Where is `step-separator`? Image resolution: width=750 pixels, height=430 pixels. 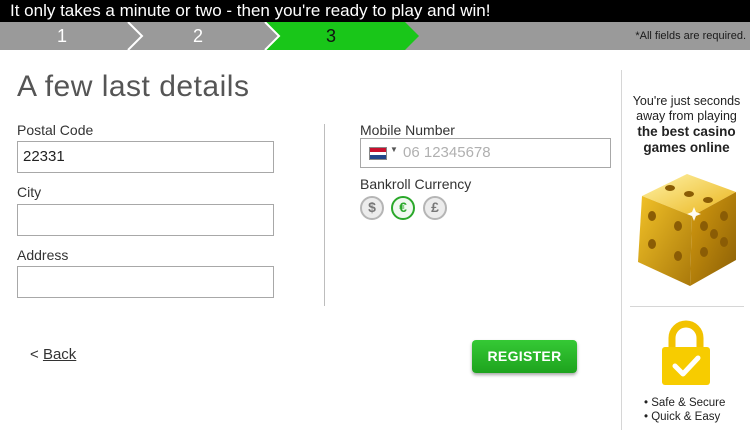
step-separator is located at coordinates (135, 36).